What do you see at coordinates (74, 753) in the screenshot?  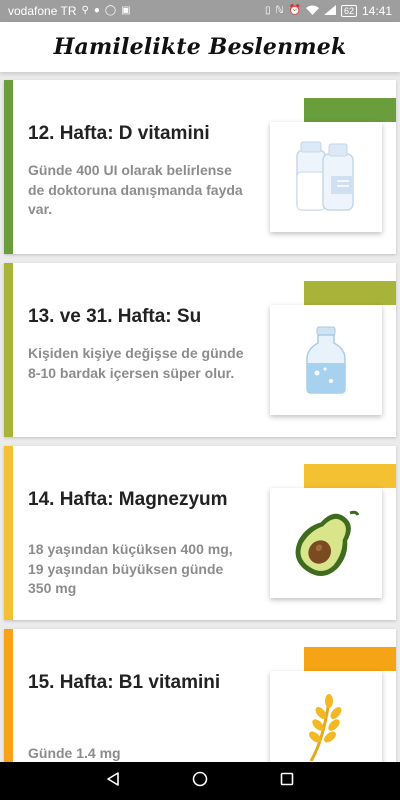 I see `card-description: Günde 1.4 mg` at bounding box center [74, 753].